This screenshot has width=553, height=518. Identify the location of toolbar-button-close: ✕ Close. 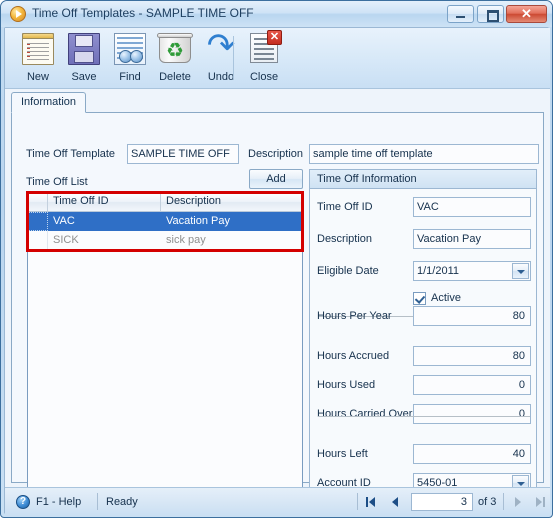
(264, 58).